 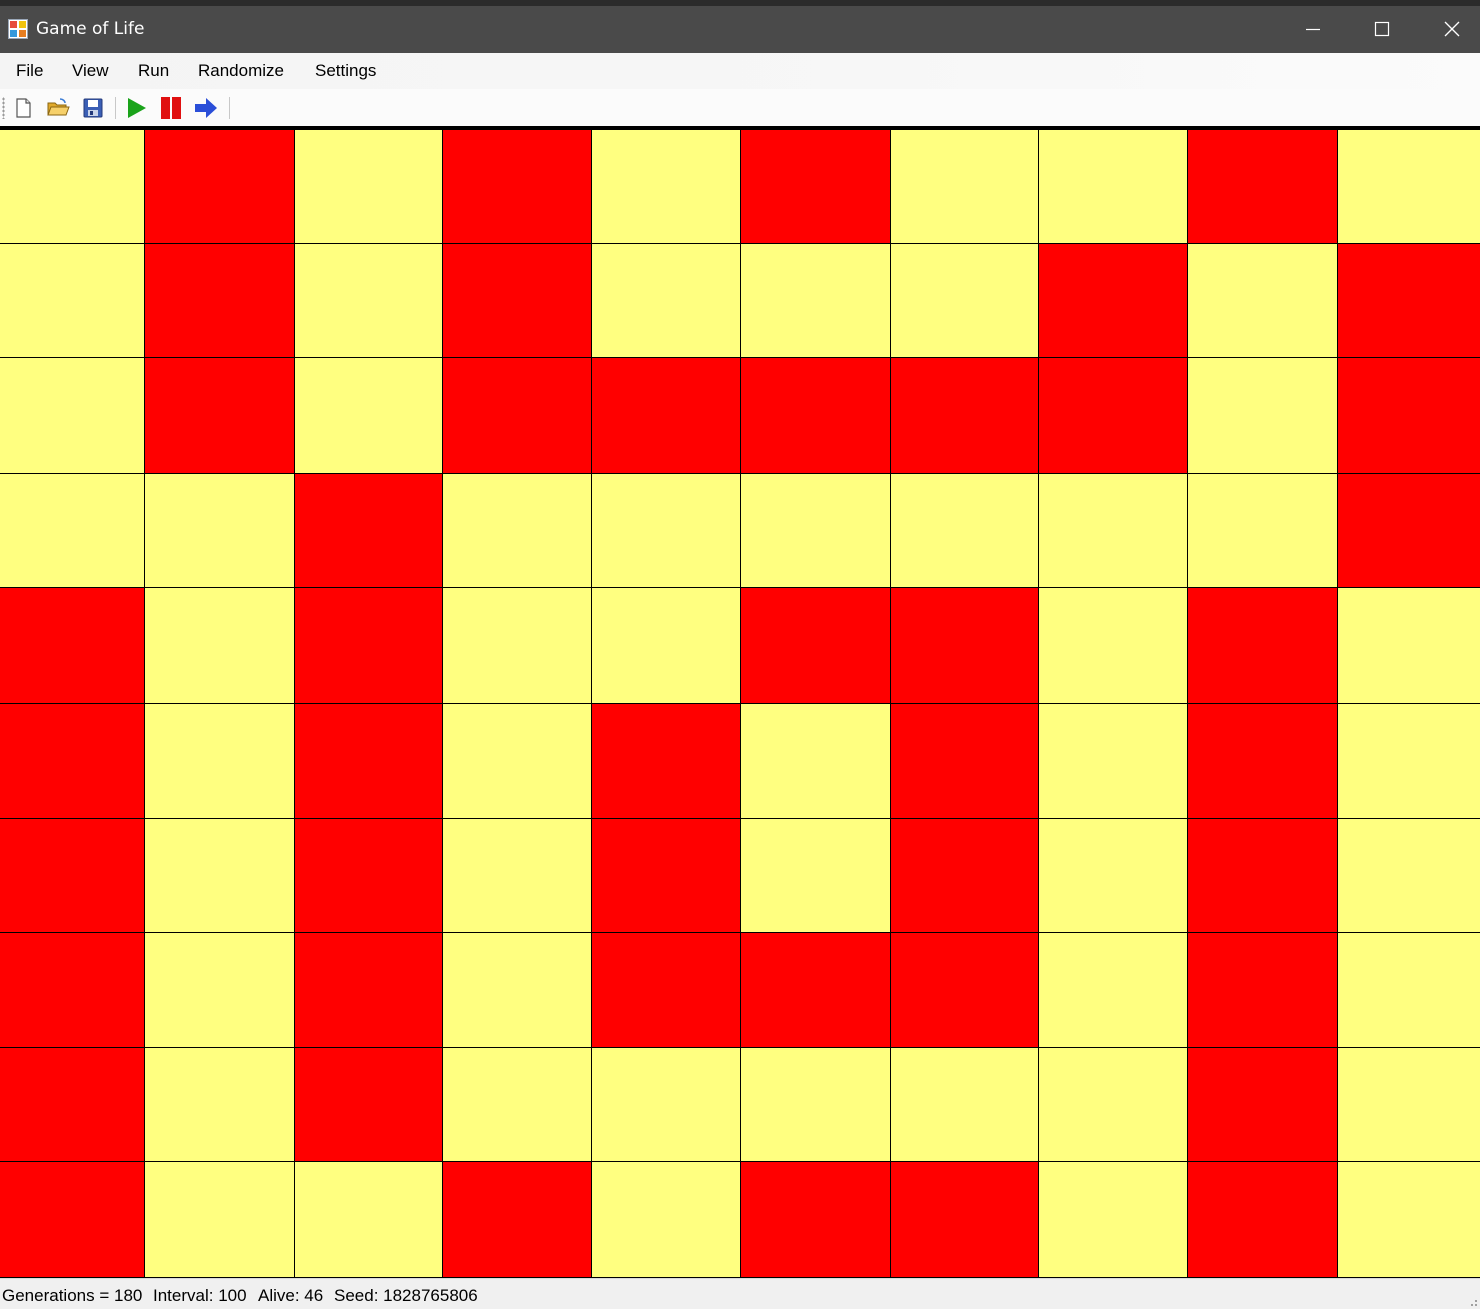 What do you see at coordinates (23, 108) in the screenshot?
I see `new-button` at bounding box center [23, 108].